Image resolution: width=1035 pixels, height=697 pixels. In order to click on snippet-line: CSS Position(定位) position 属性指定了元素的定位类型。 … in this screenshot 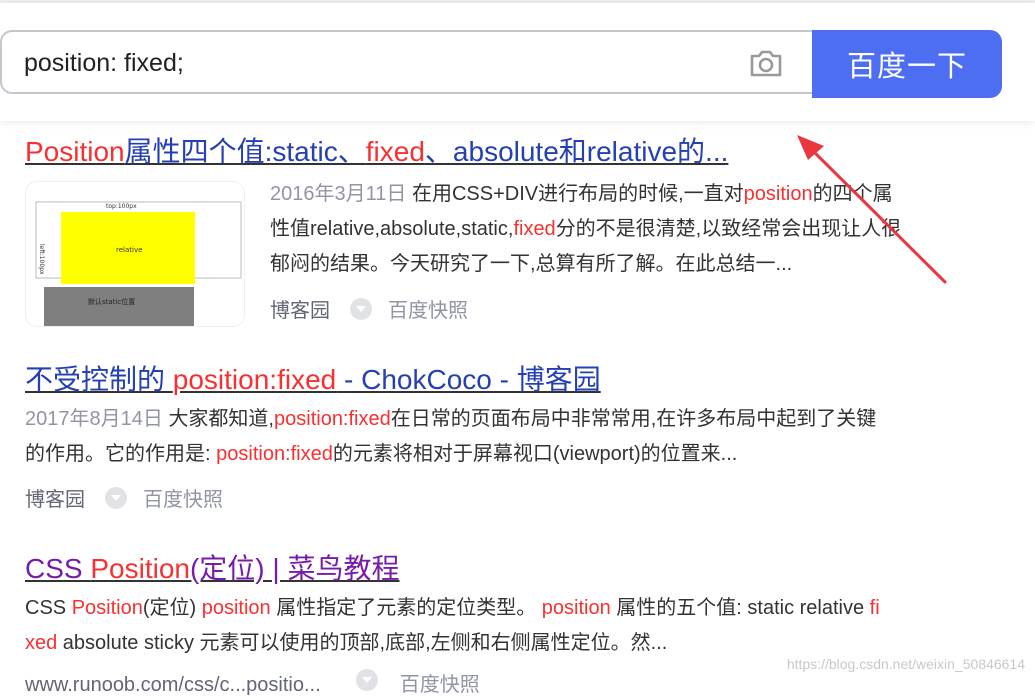, I will do `click(520, 608)`.